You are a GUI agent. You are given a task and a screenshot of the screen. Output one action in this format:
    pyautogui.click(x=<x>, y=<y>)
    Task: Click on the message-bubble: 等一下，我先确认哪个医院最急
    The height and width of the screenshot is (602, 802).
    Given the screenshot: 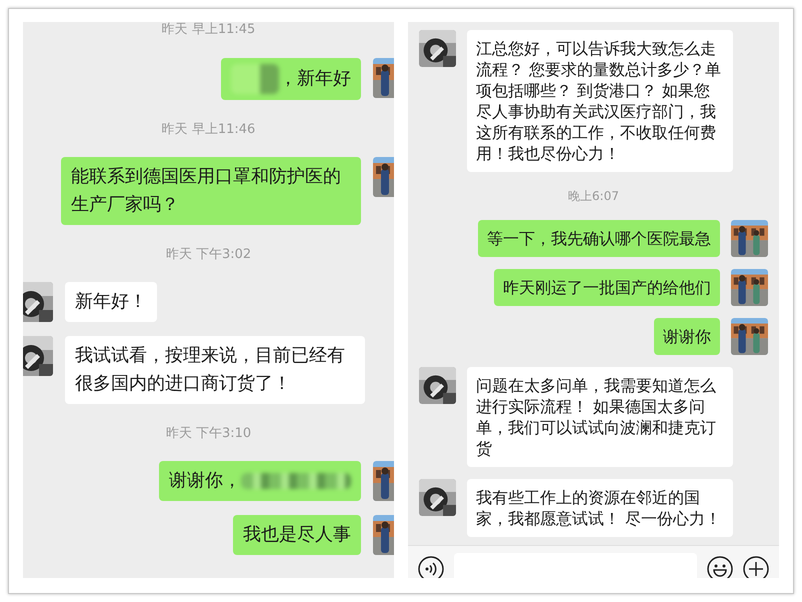 What is the action you would take?
    pyautogui.click(x=599, y=238)
    